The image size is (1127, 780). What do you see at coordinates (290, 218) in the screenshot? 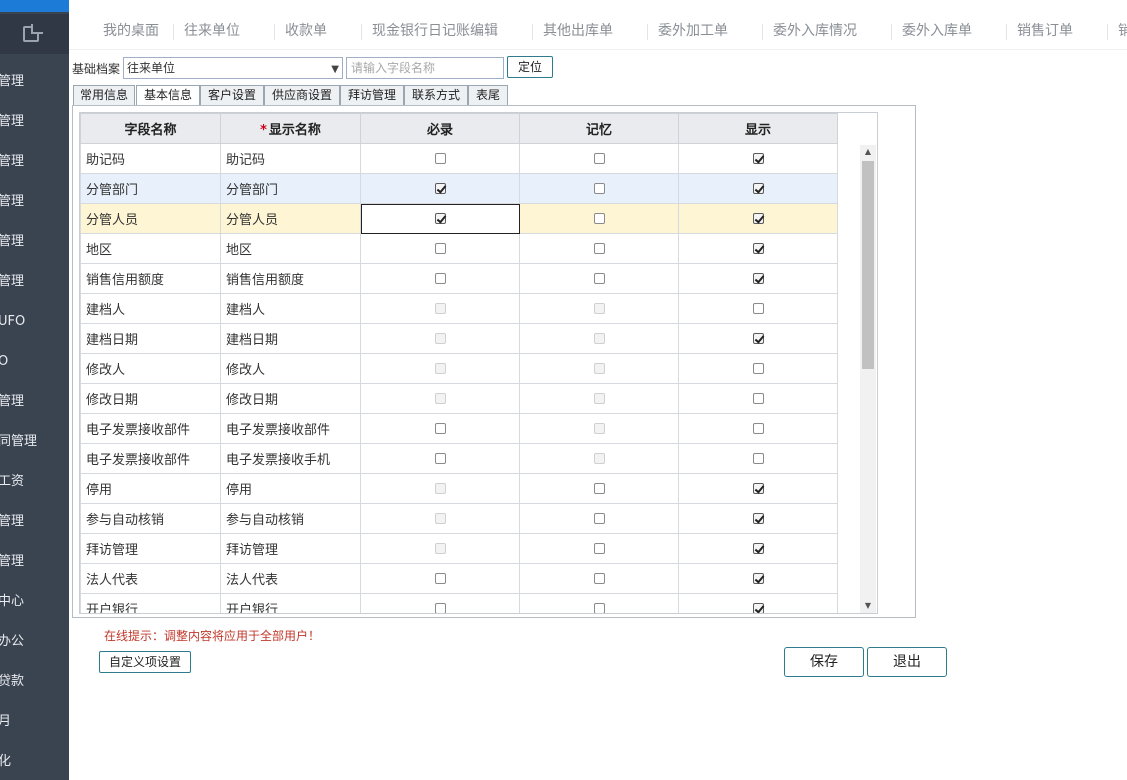
I see `display-name-cell: 分管人员` at bounding box center [290, 218].